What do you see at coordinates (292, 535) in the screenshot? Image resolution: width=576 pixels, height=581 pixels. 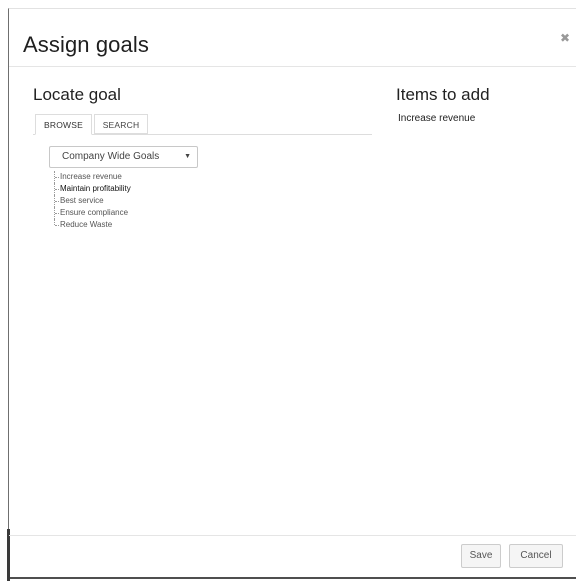 I see `dialog-footer-divider` at bounding box center [292, 535].